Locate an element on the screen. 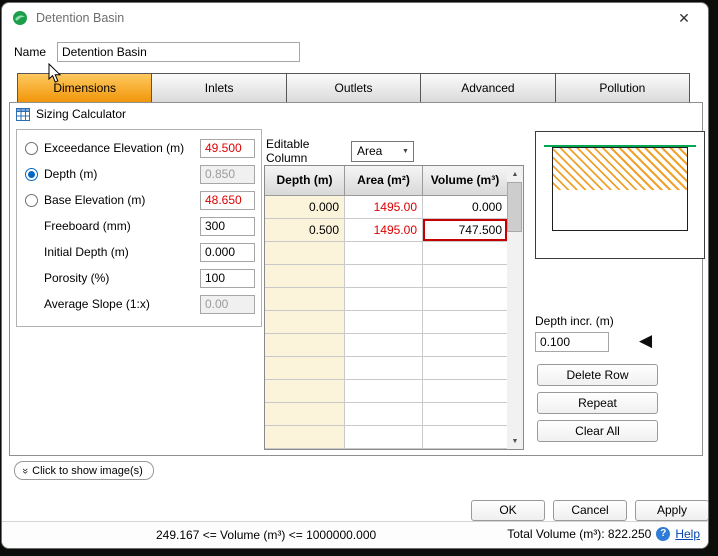 This screenshot has width=718, height=556. apply-button: Apply is located at coordinates (671, 510).